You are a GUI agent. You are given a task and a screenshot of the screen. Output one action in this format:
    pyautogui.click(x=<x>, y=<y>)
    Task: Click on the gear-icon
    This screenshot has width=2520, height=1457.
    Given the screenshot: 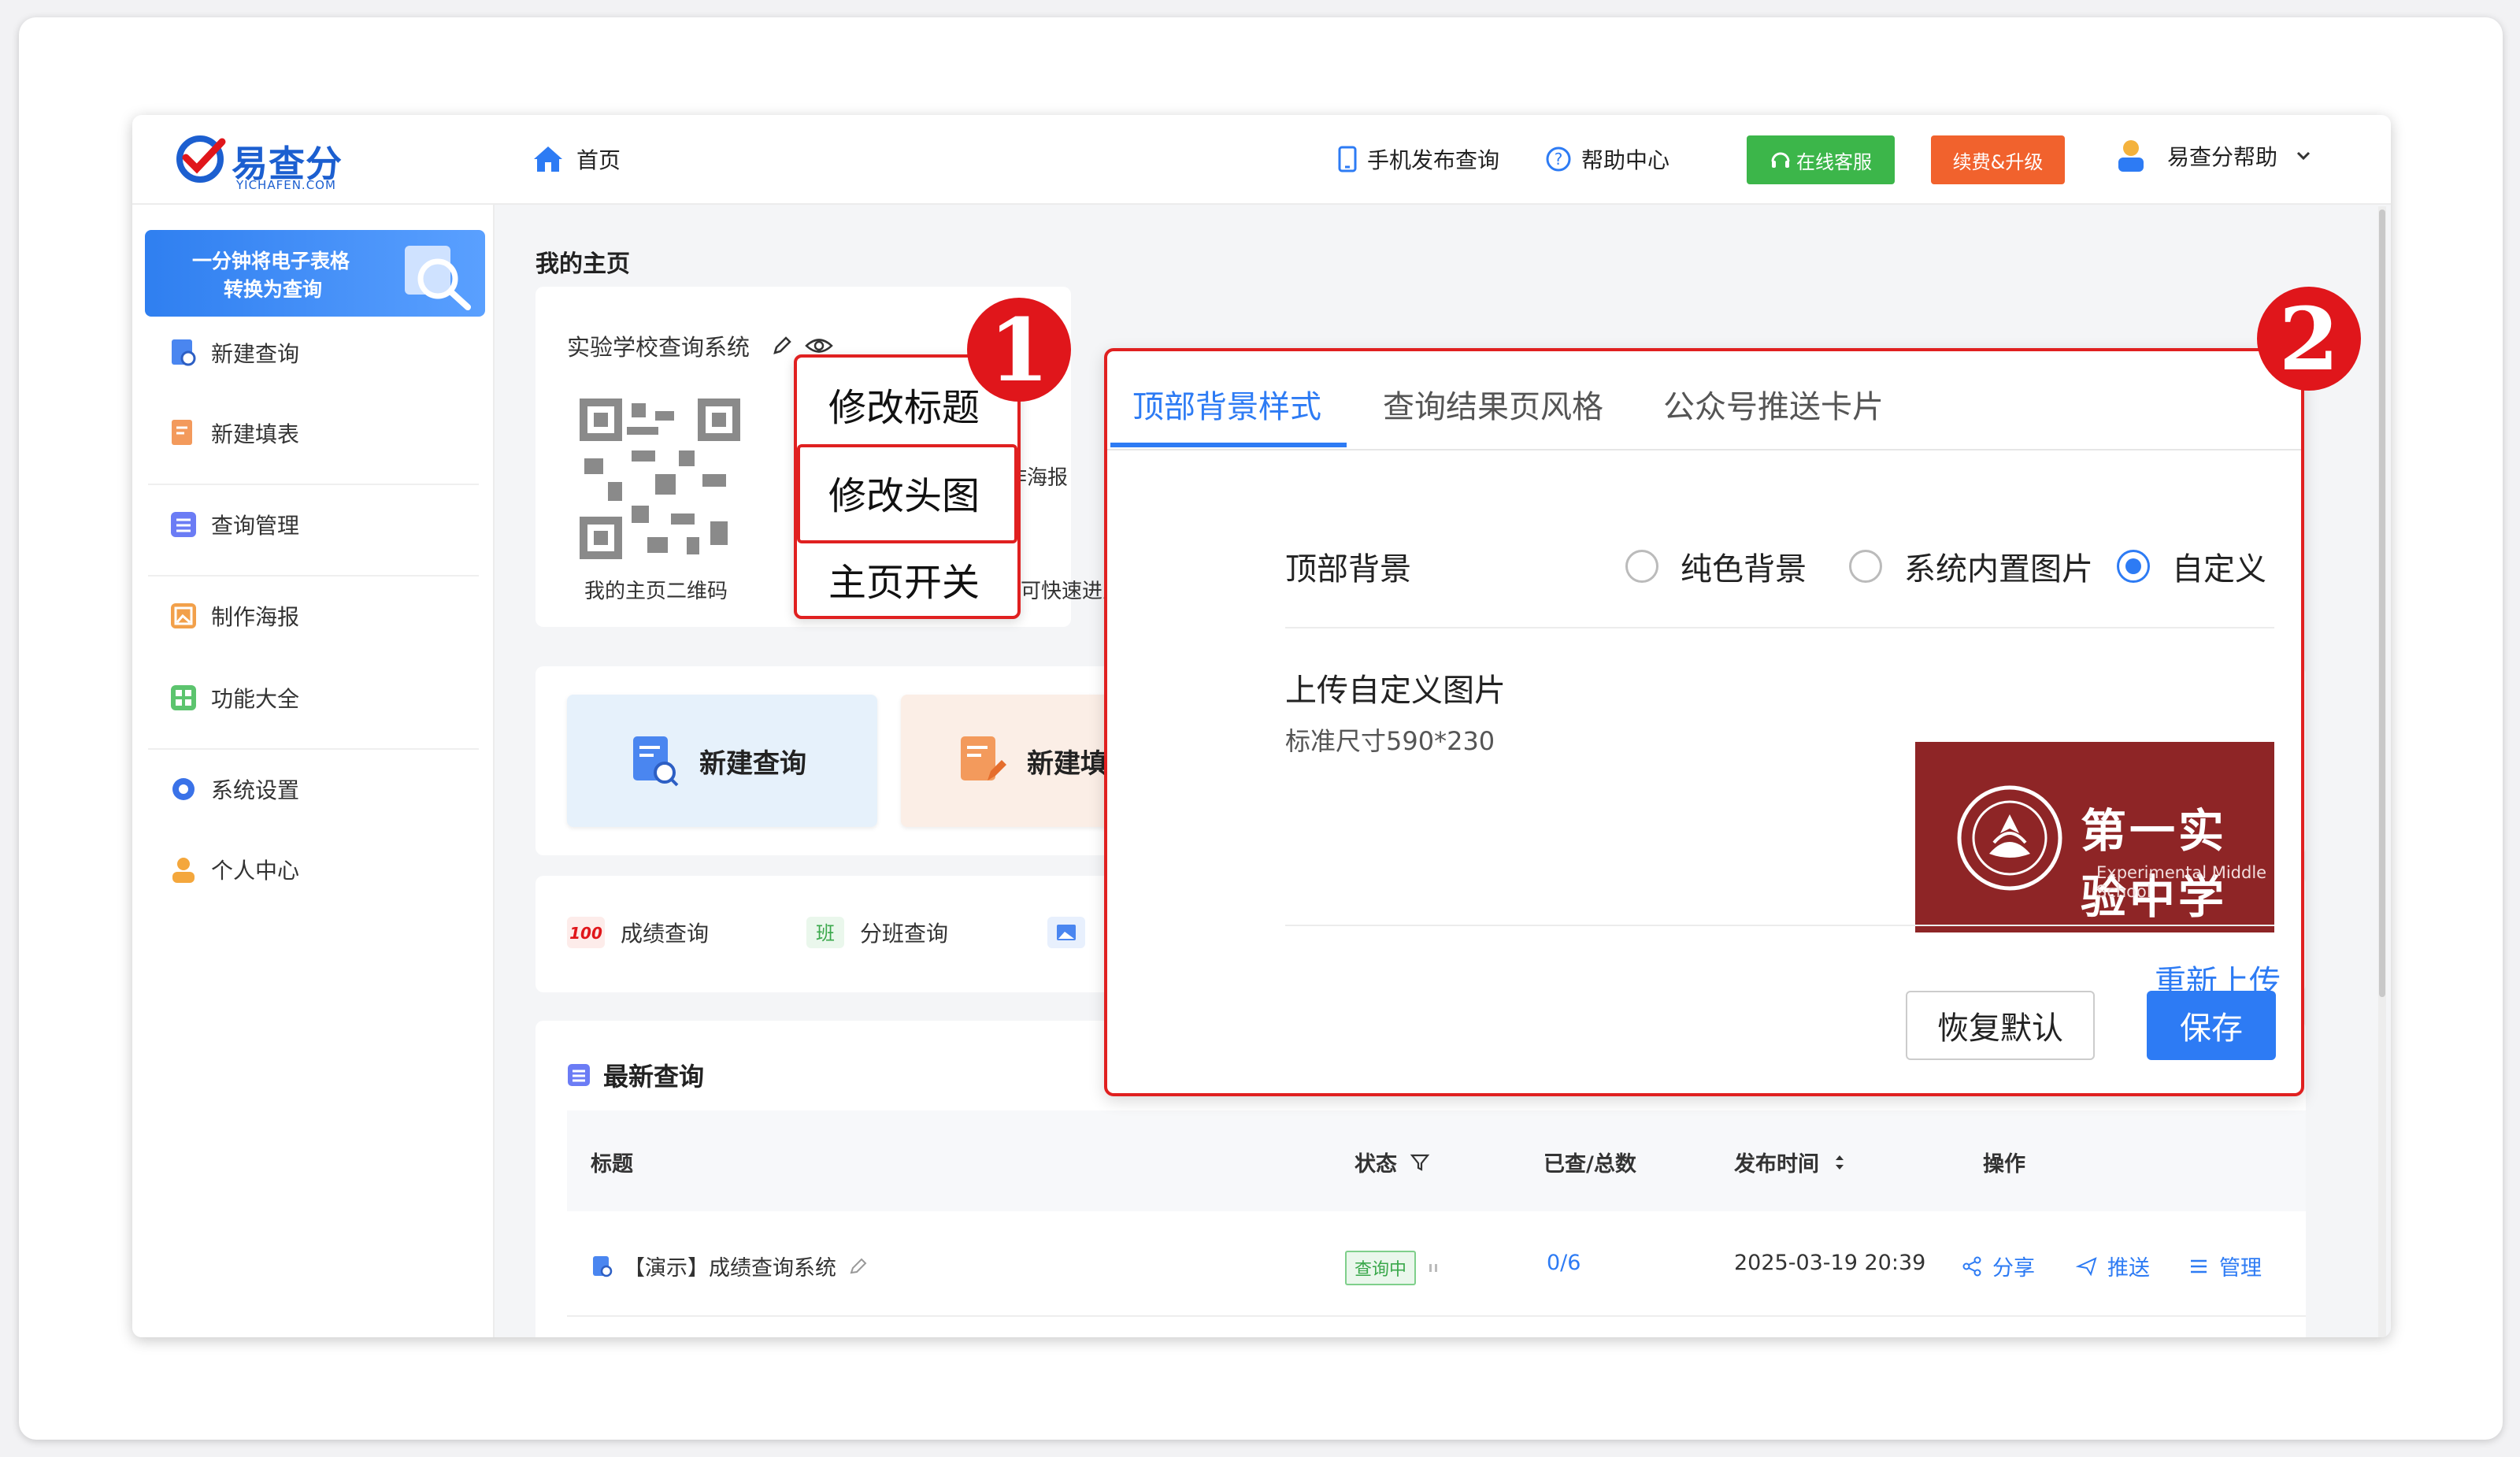 What is the action you would take?
    pyautogui.click(x=183, y=789)
    